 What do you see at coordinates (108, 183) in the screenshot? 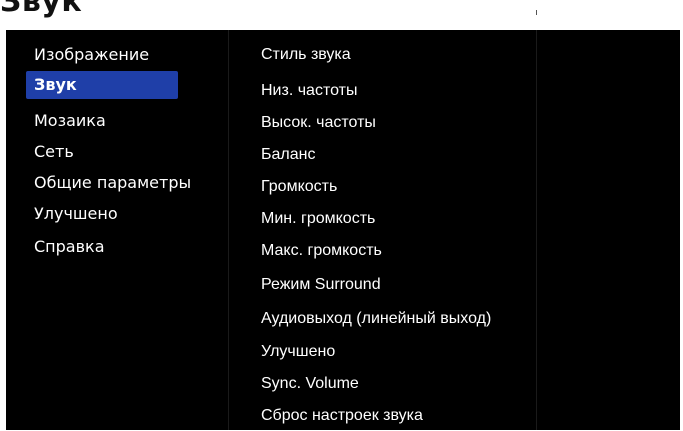
I see `main-menu-item-general-settings: Общие параметры` at bounding box center [108, 183].